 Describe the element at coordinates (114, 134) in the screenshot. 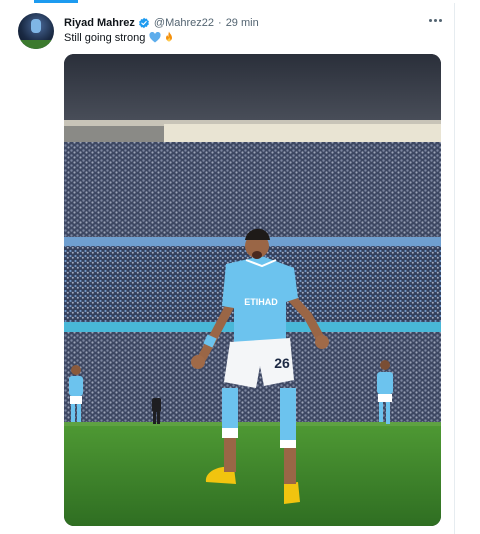

I see `roof-shadow` at that location.